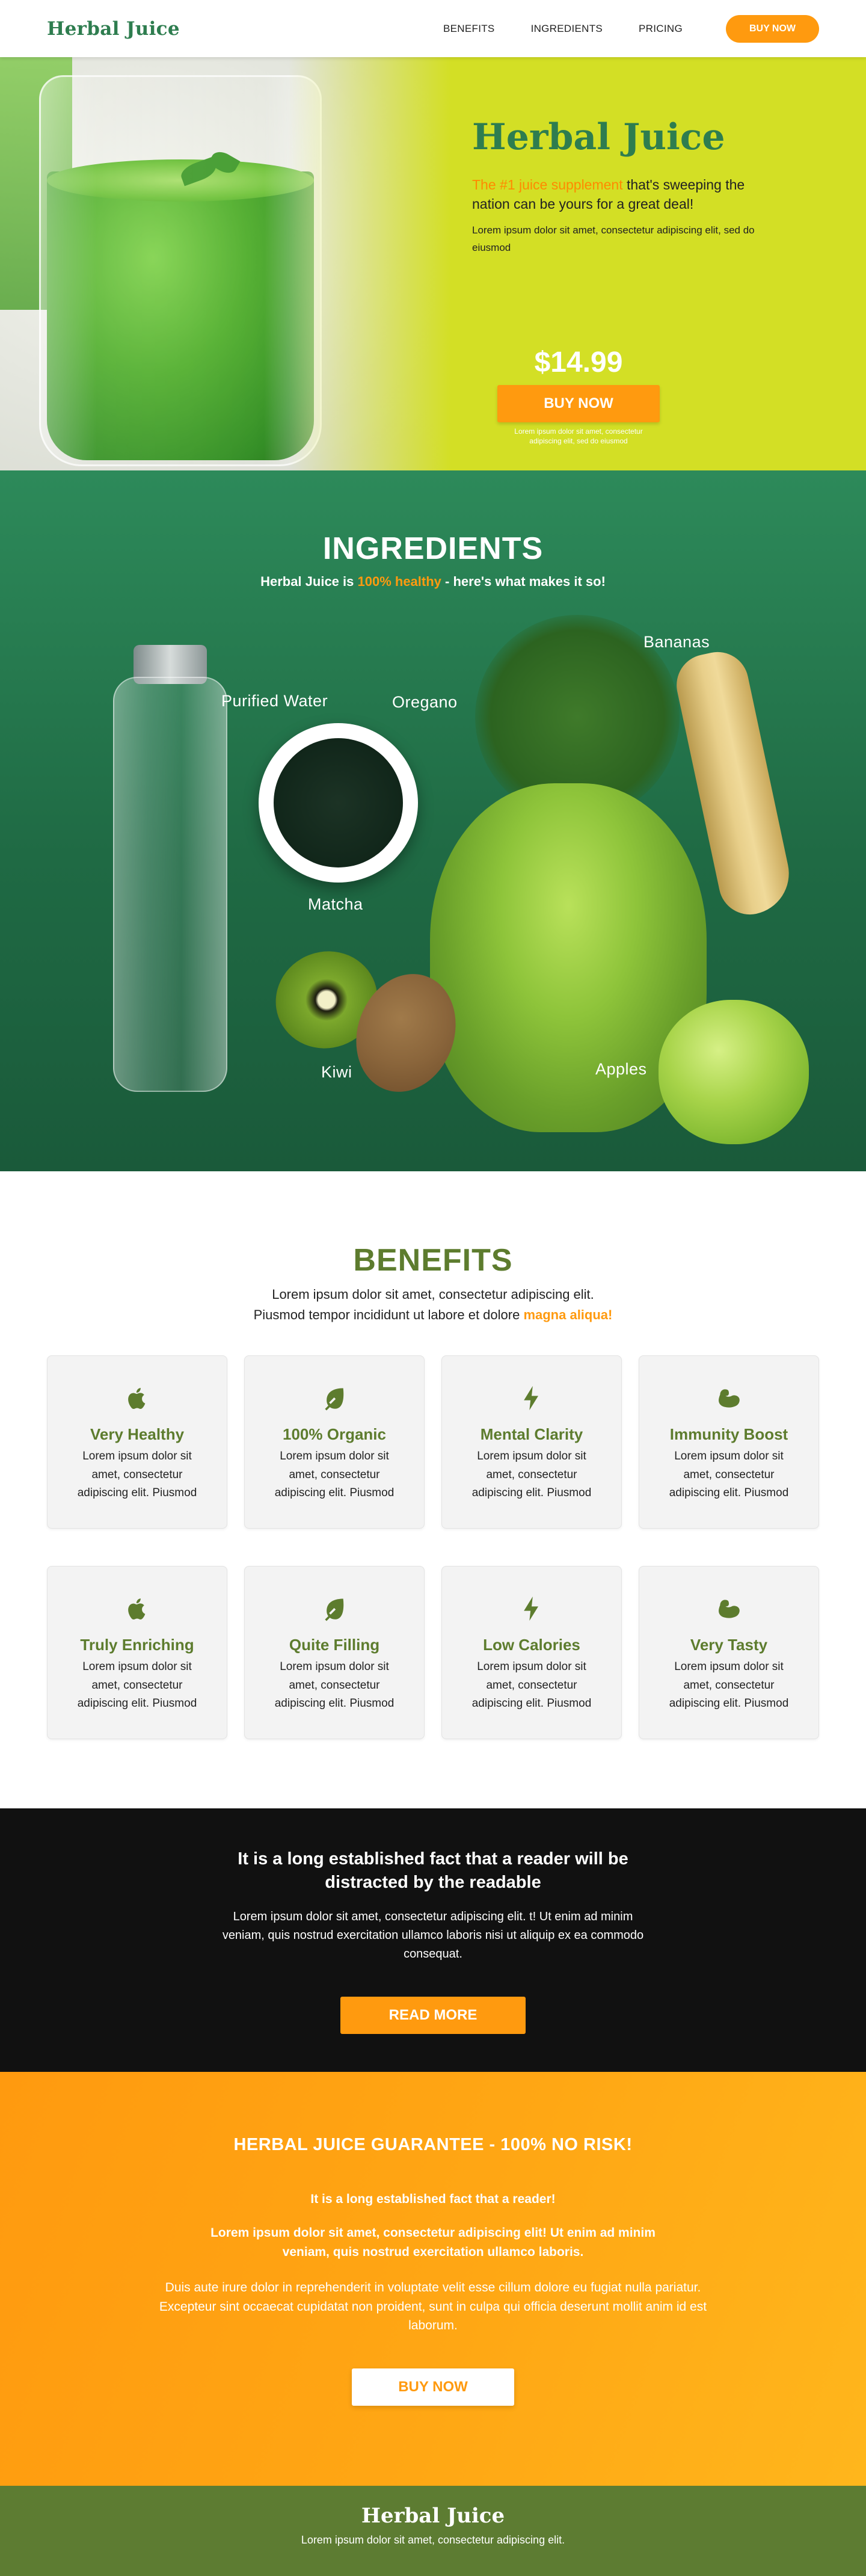  I want to click on hero-title: Herbal Juice, so click(598, 137).